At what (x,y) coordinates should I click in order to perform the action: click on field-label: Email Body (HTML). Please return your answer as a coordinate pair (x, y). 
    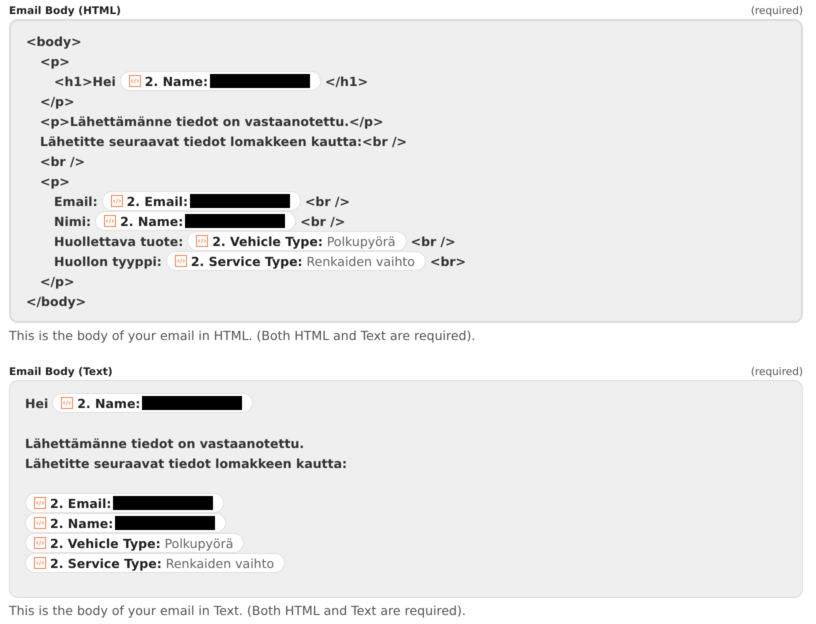
    Looking at the image, I should click on (65, 11).